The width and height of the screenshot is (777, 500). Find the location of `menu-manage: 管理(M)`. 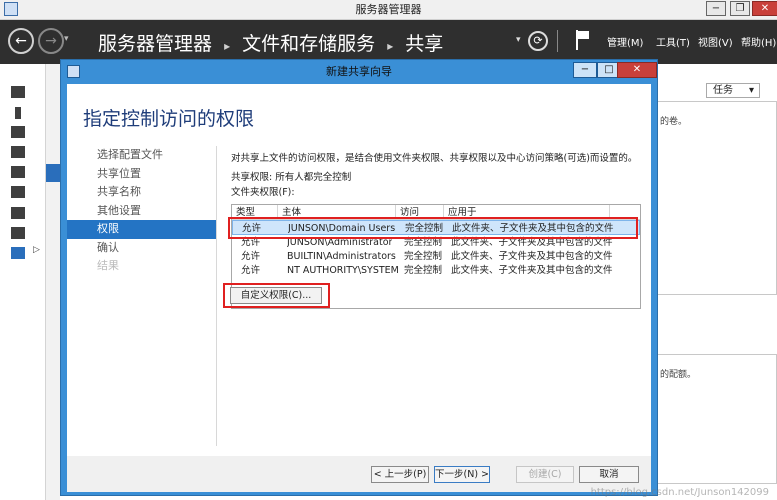

menu-manage: 管理(M) is located at coordinates (625, 41).